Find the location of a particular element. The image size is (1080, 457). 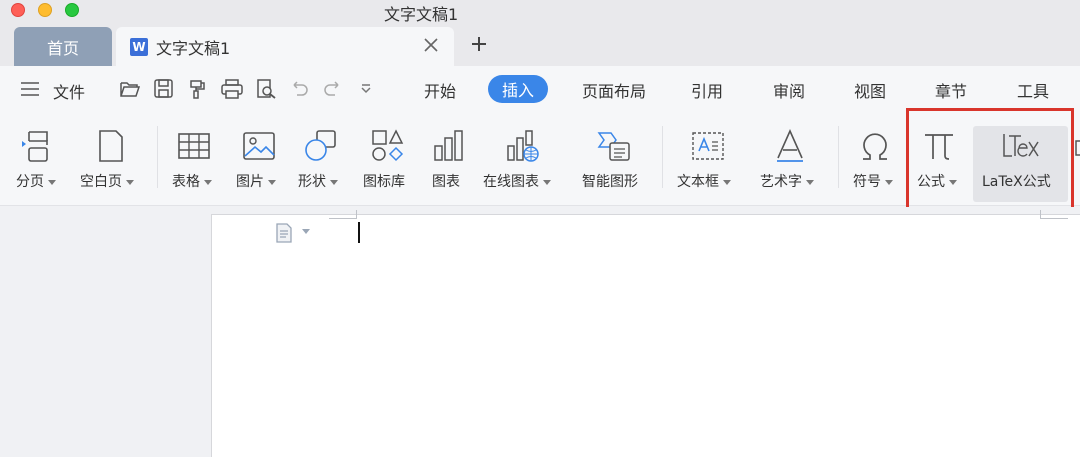

hamburger-menu-icon is located at coordinates (30, 89).